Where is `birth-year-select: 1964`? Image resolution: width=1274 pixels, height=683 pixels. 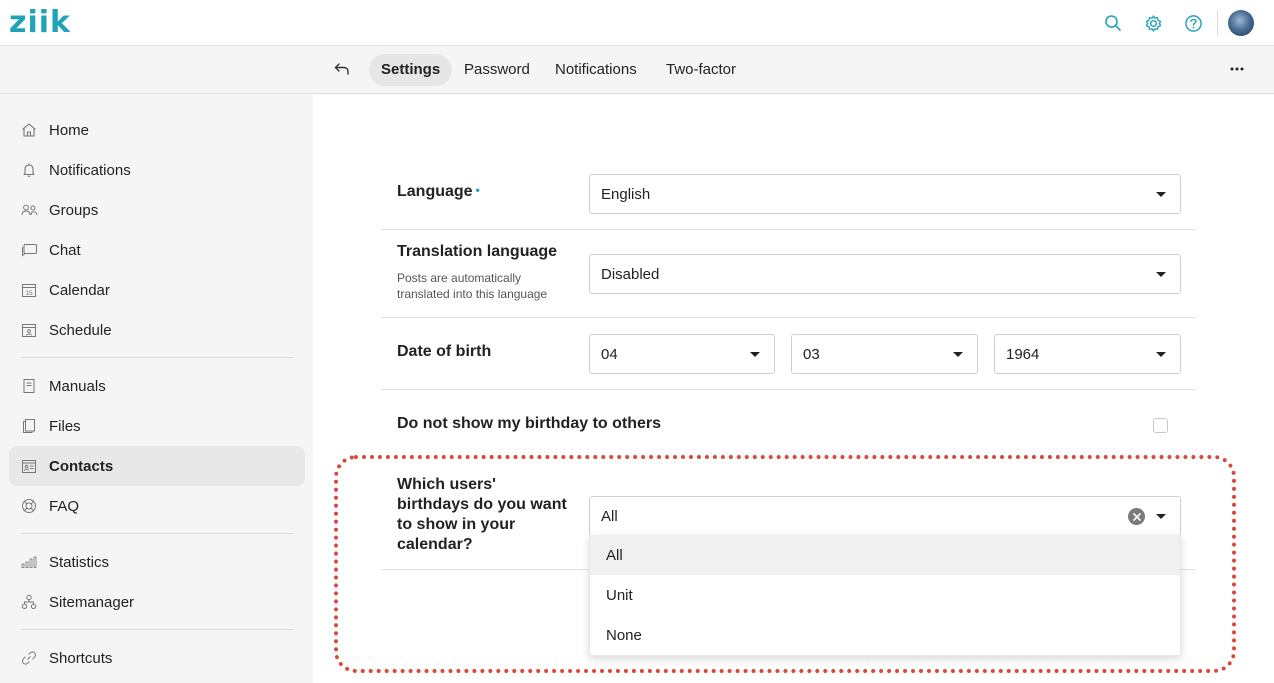 birth-year-select: 1964 is located at coordinates (1087, 354).